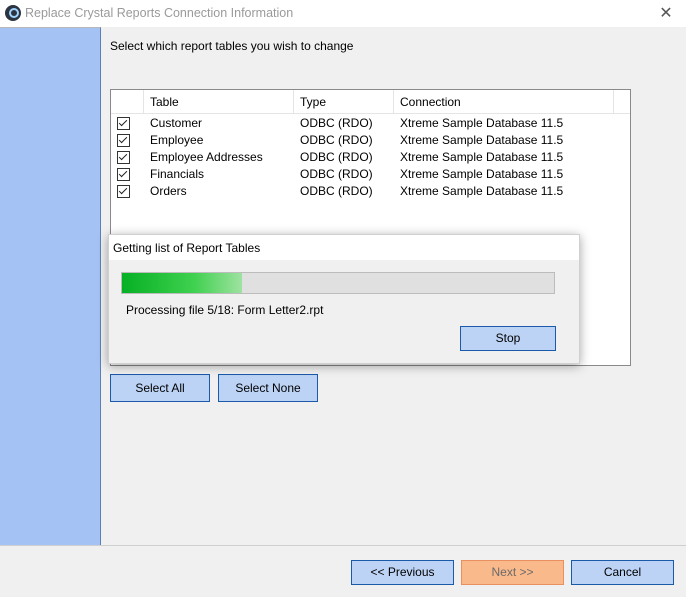  What do you see at coordinates (127, 101) in the screenshot?
I see `checkbox-column-header` at bounding box center [127, 101].